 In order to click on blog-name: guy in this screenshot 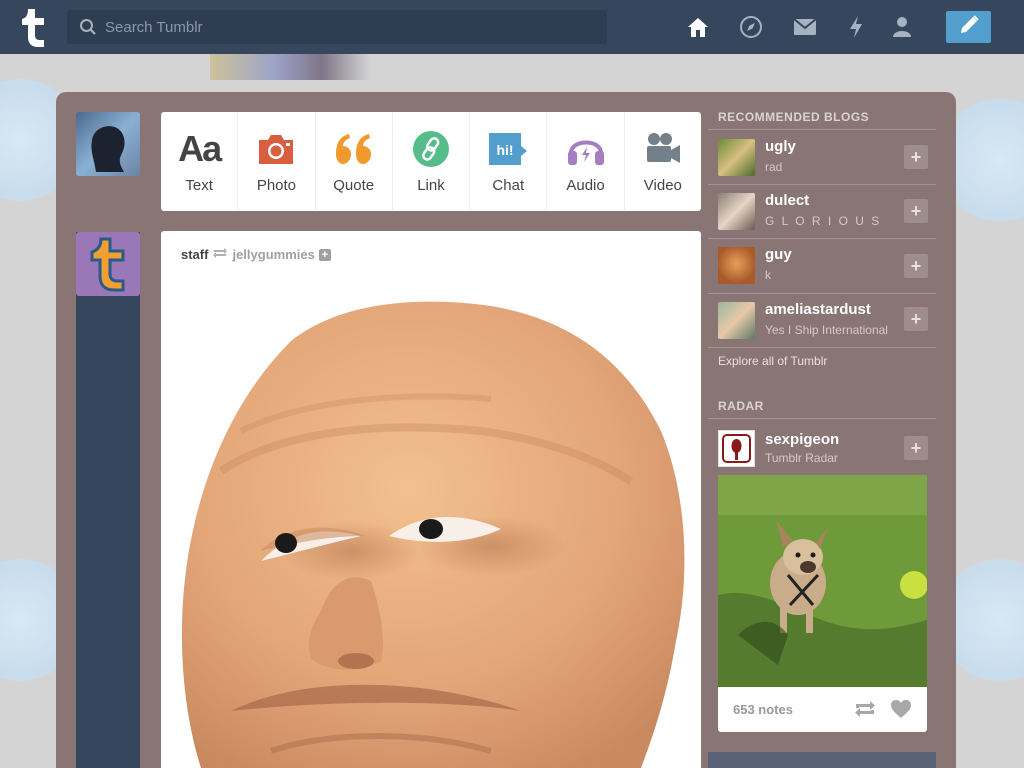, I will do `click(778, 254)`.